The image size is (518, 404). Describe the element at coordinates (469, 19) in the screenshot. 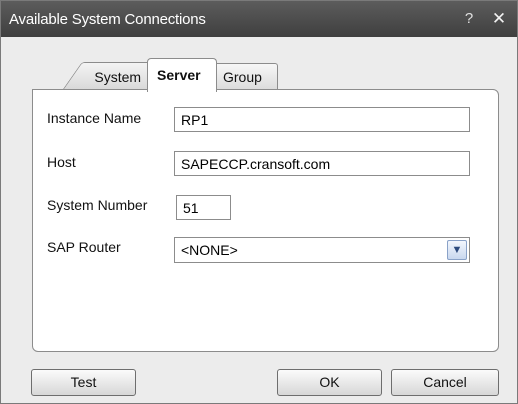

I see `help-icon: ?` at that location.